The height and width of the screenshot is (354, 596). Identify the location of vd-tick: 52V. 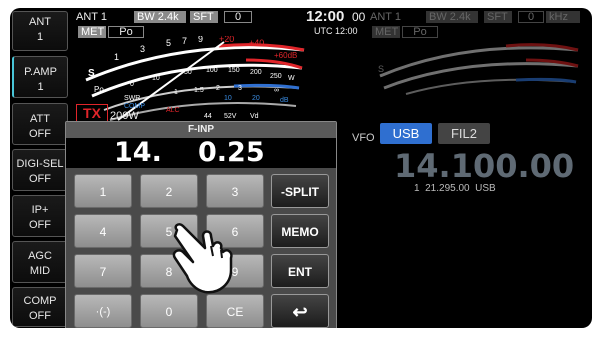
(230, 116).